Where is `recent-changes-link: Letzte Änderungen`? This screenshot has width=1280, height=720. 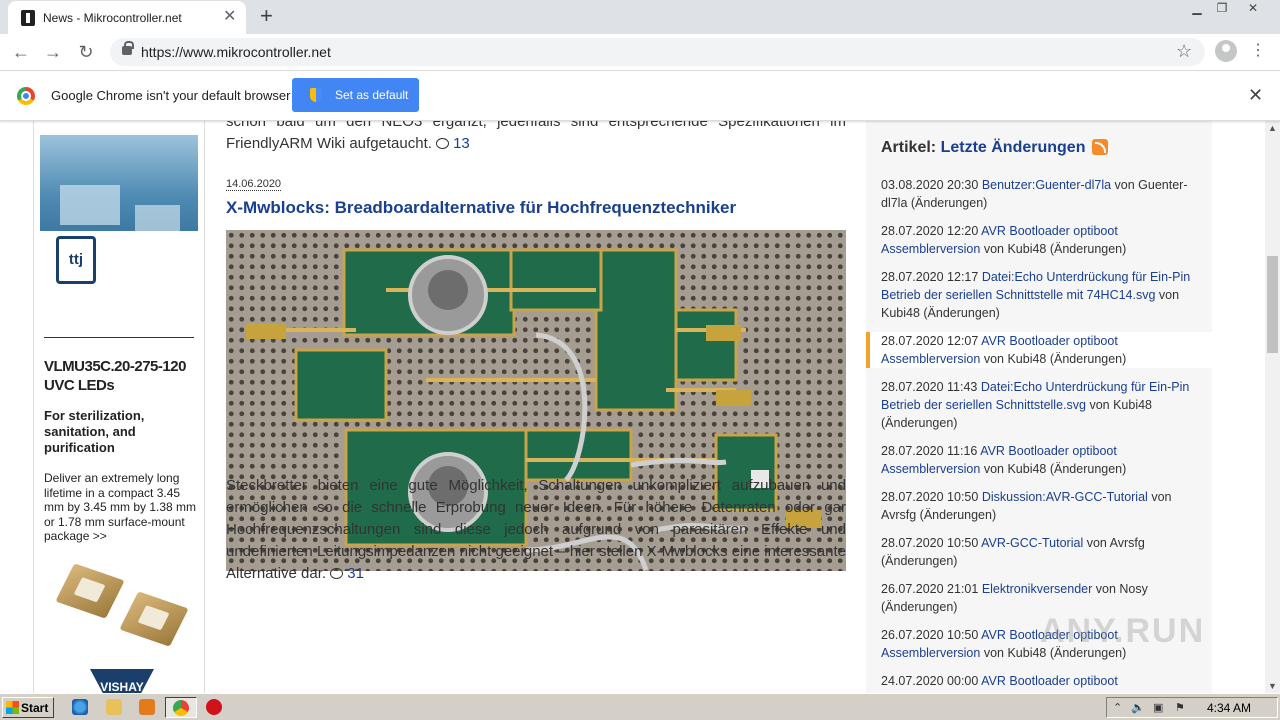 recent-changes-link: Letzte Änderungen is located at coordinates (1013, 147).